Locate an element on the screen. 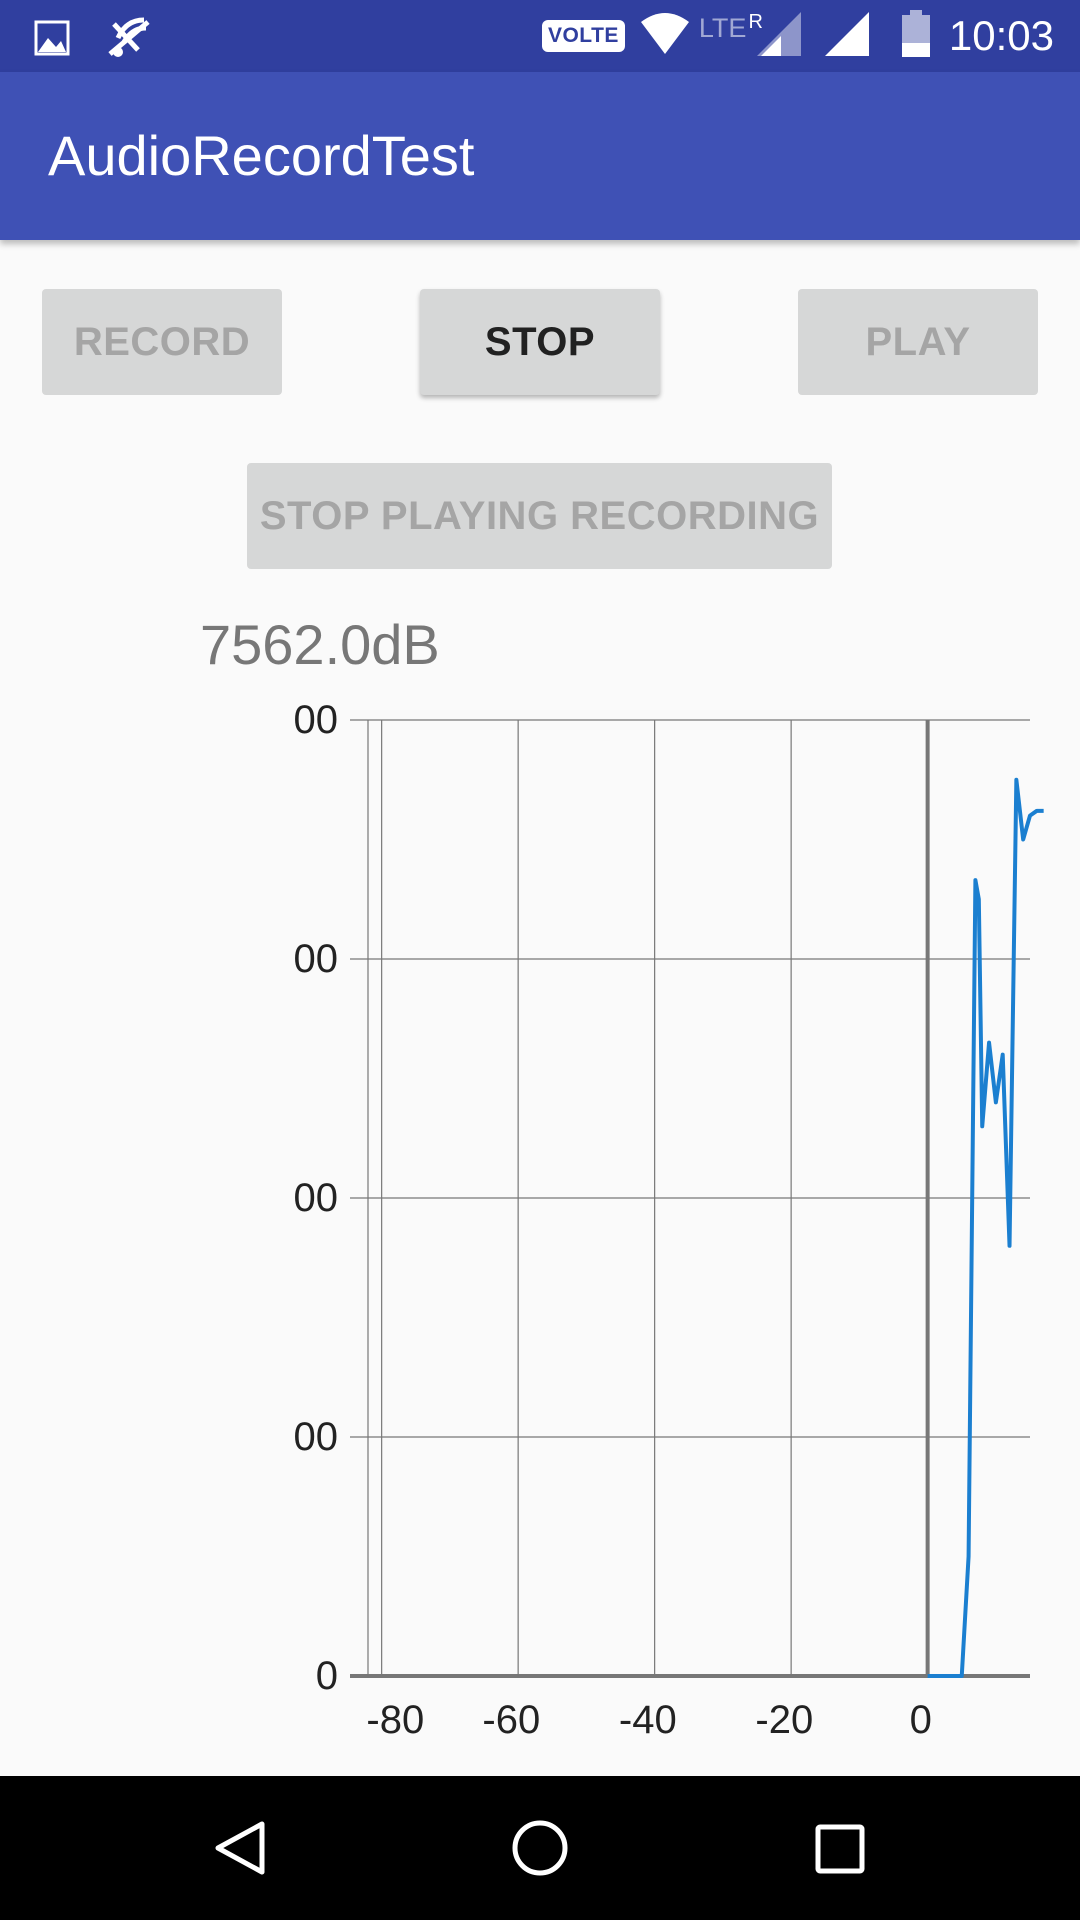  x-tick-label: -40 is located at coordinates (648, 1720).